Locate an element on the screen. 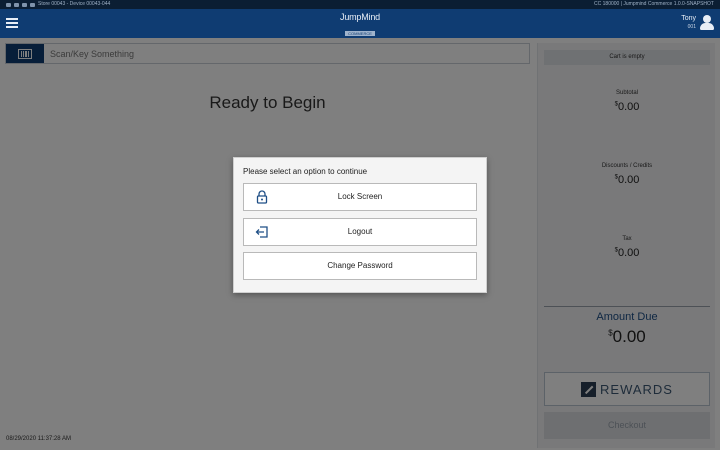 This screenshot has width=720, height=450. app-header: JumpMind COMMERCE Tony 001 is located at coordinates (360, 23).